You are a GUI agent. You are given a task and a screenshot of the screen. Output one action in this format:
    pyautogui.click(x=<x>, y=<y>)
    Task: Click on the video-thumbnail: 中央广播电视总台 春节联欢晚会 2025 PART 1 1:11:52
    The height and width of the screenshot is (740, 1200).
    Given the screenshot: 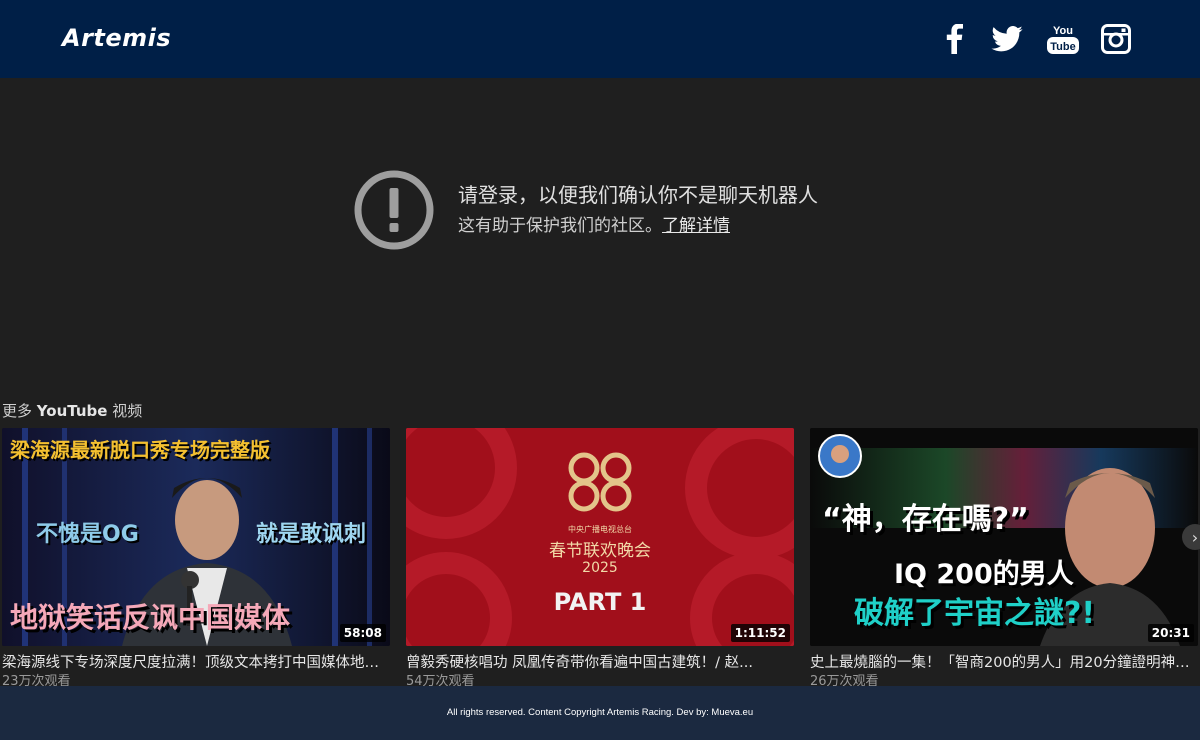 What is the action you would take?
    pyautogui.click(x=600, y=537)
    